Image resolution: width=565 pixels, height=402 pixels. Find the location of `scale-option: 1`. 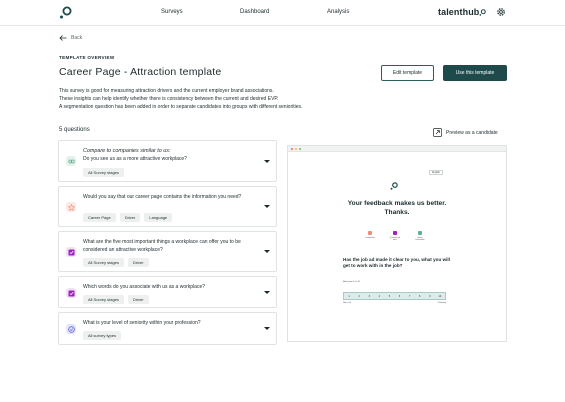

scale-option: 1 is located at coordinates (349, 296).